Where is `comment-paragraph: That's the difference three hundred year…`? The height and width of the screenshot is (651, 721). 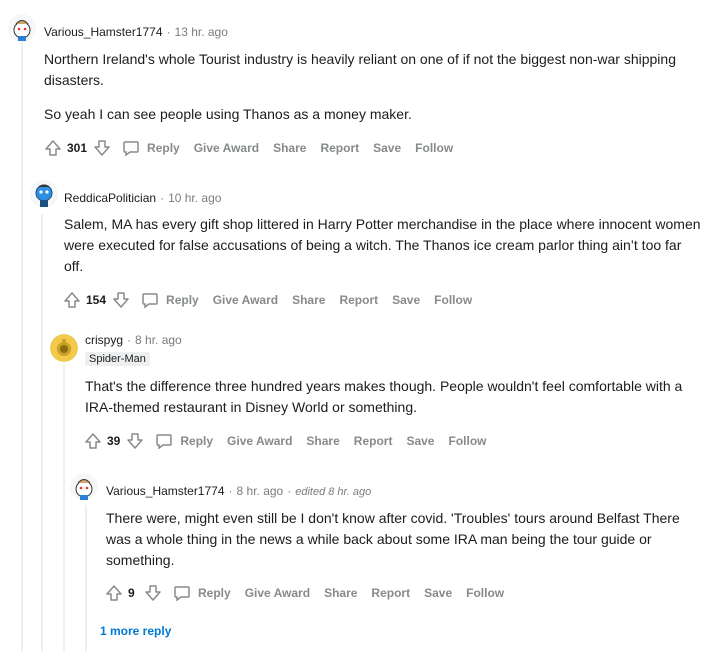 comment-paragraph: That's the difference three hundred year… is located at coordinates (384, 396).